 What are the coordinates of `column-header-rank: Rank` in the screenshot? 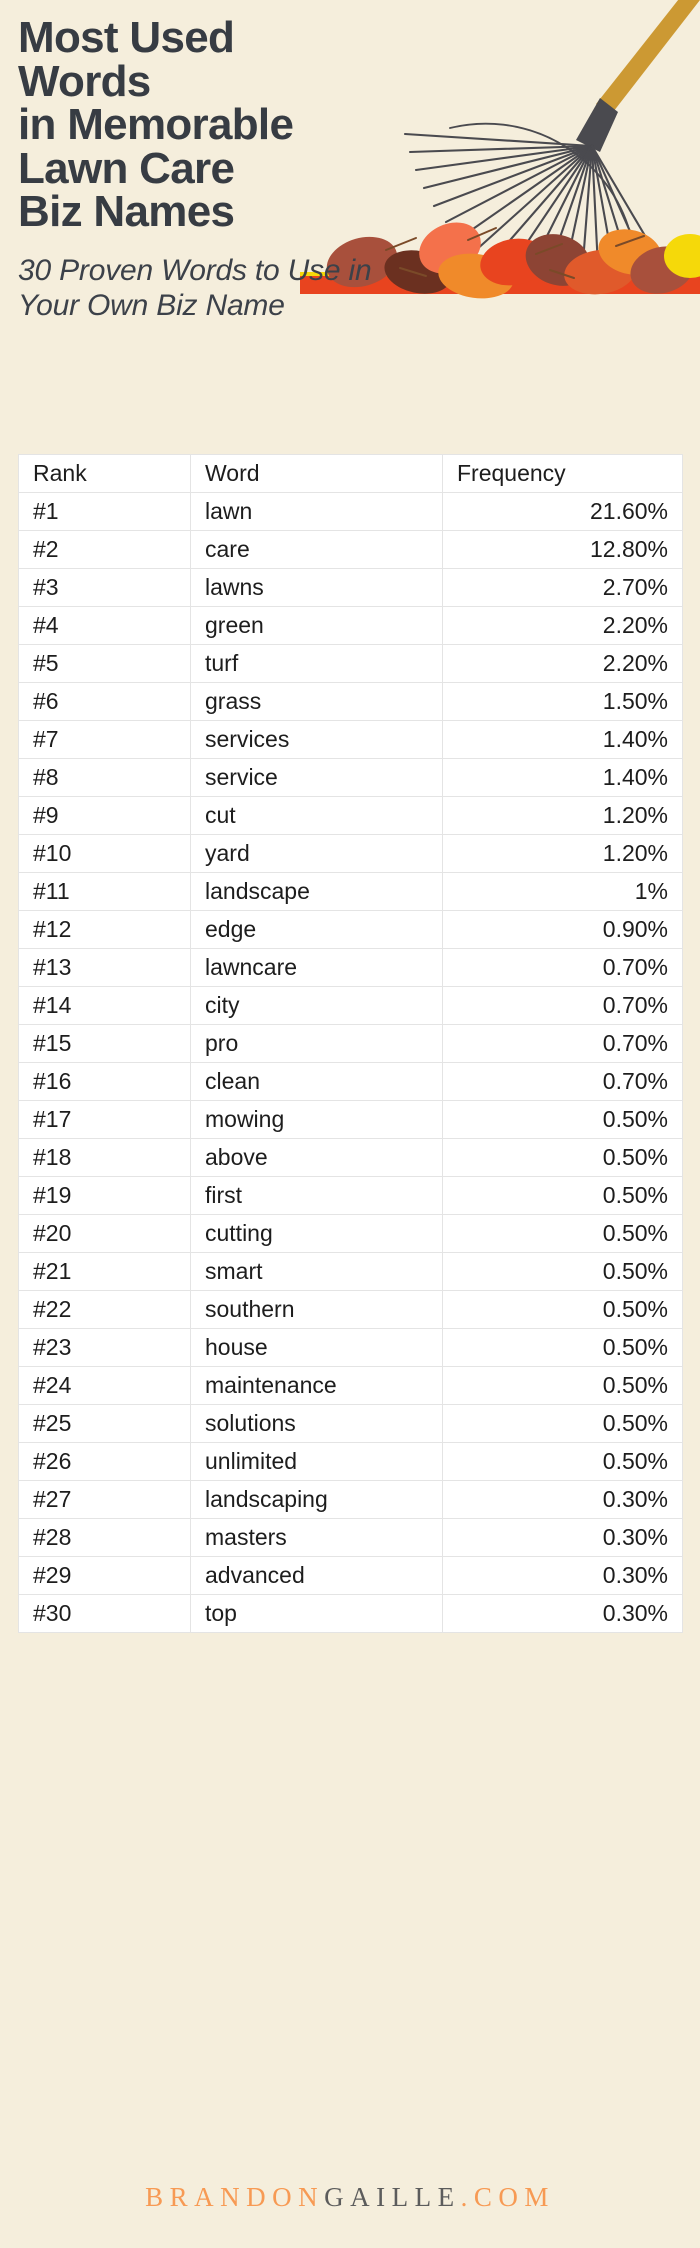 It's located at (104, 473).